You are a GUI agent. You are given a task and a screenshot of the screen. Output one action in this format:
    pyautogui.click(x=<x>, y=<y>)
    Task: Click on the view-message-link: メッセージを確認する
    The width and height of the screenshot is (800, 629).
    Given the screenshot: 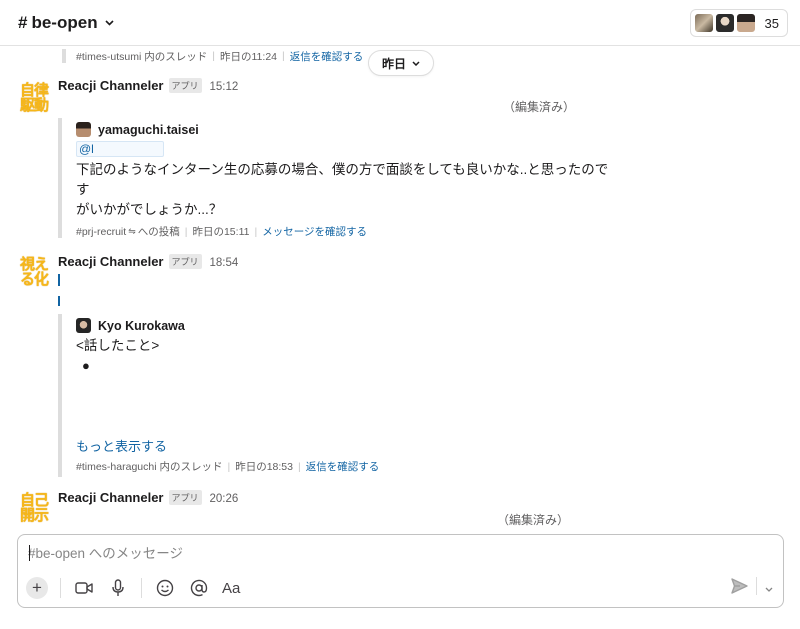 What is the action you would take?
    pyautogui.click(x=314, y=231)
    